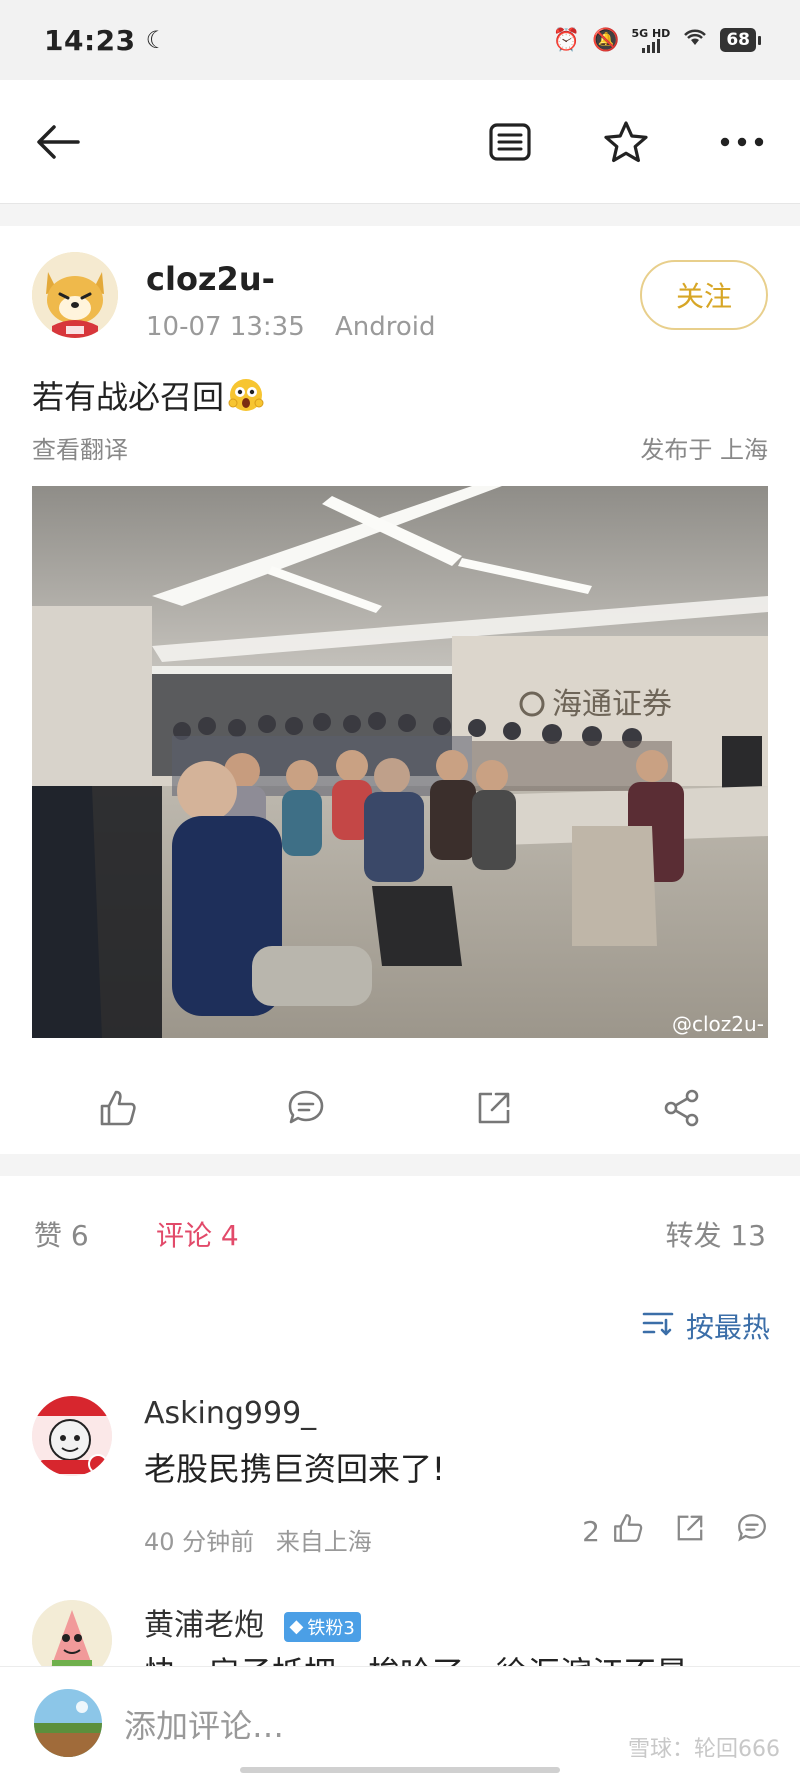  Describe the element at coordinates (400, 40) in the screenshot. I see `status-bar: 14:23 ☾ ⏰ 🔕 5G HD 68` at that location.